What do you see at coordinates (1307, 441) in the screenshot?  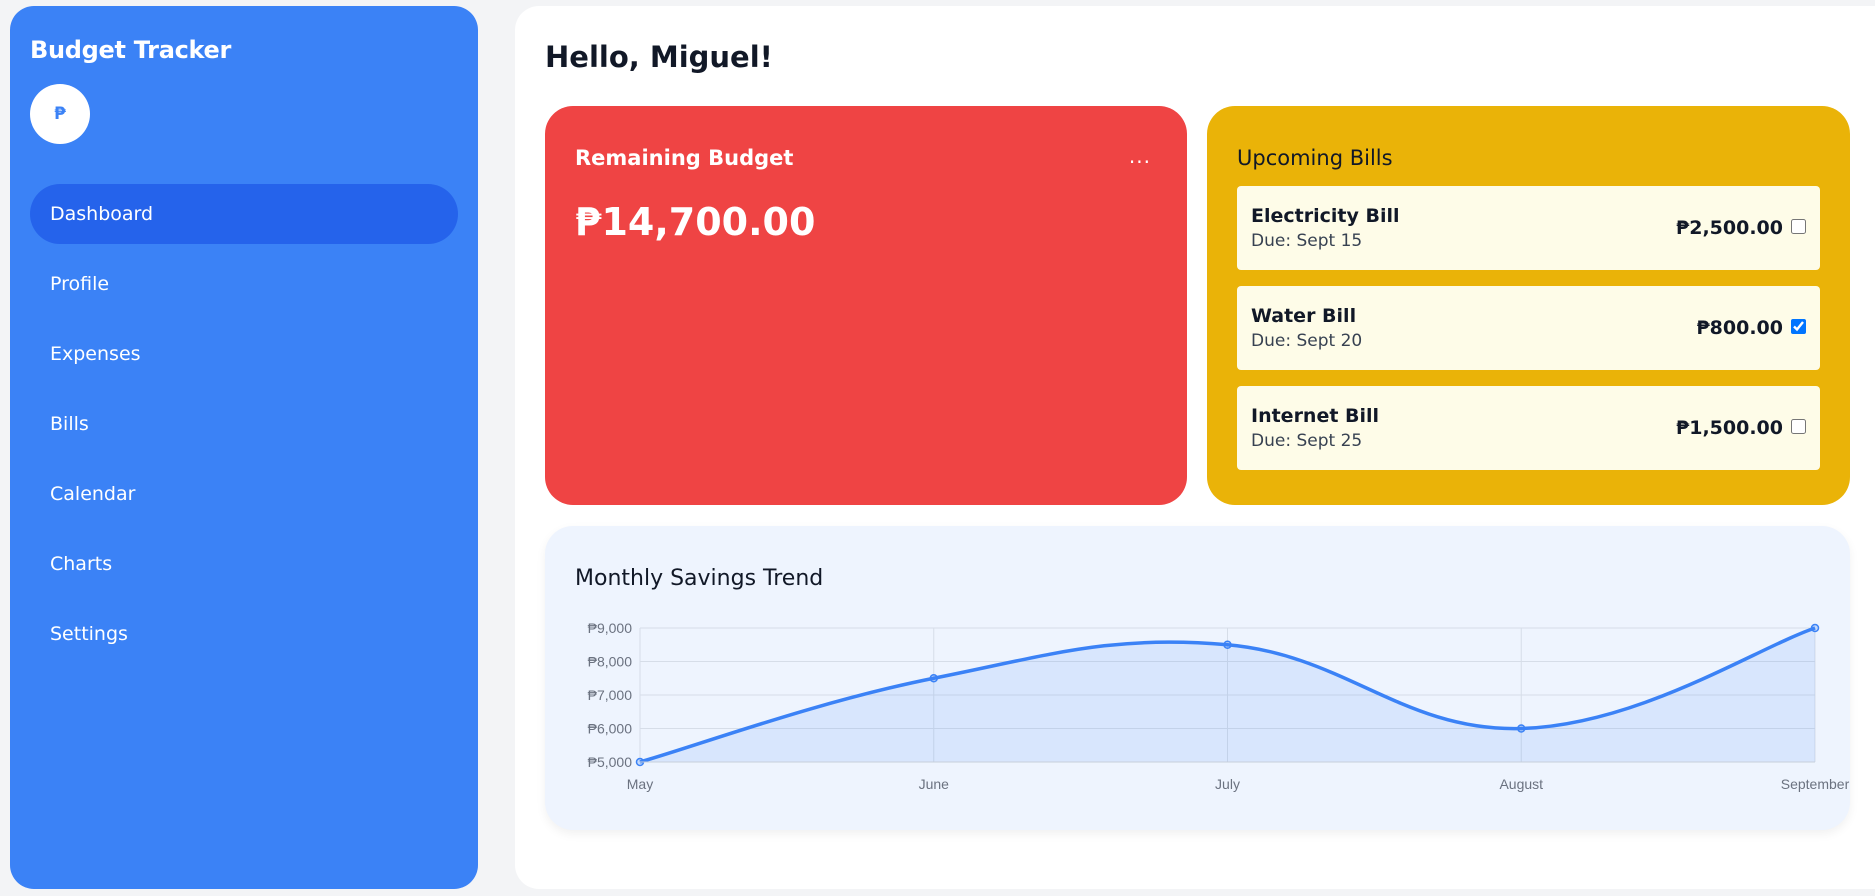 I see `bill-due-date: Due: Sept 25` at bounding box center [1307, 441].